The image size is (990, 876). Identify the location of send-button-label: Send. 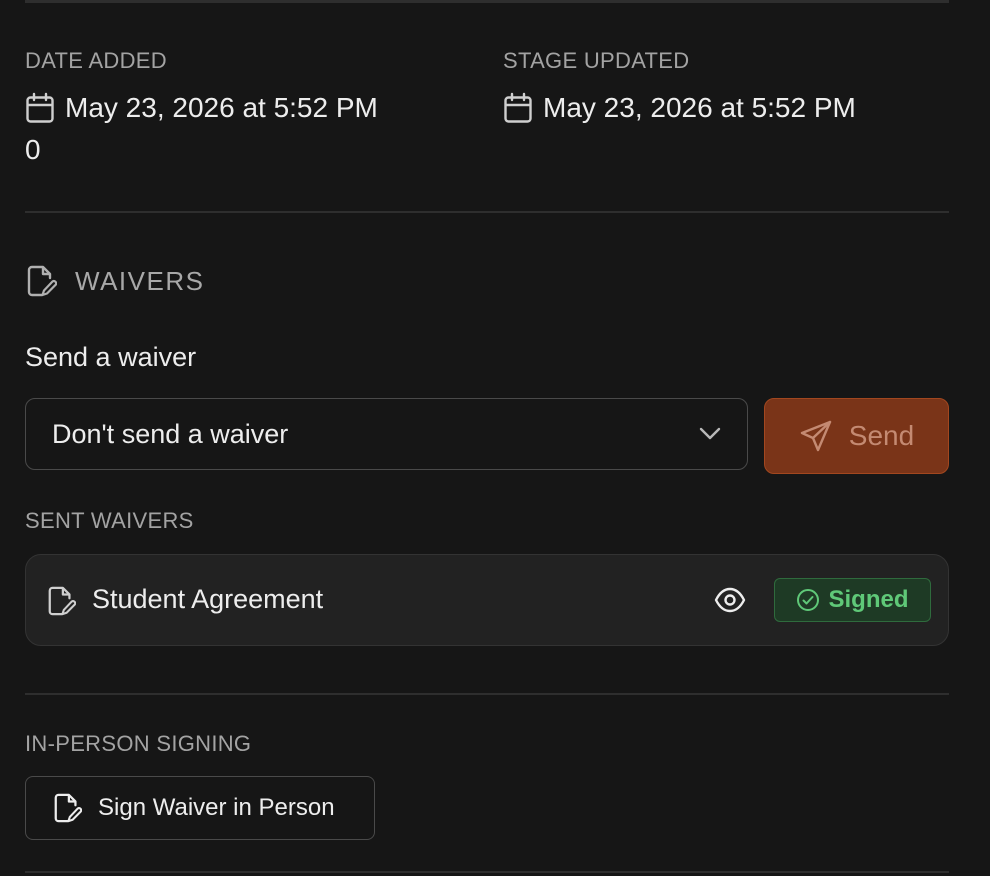
(881, 435).